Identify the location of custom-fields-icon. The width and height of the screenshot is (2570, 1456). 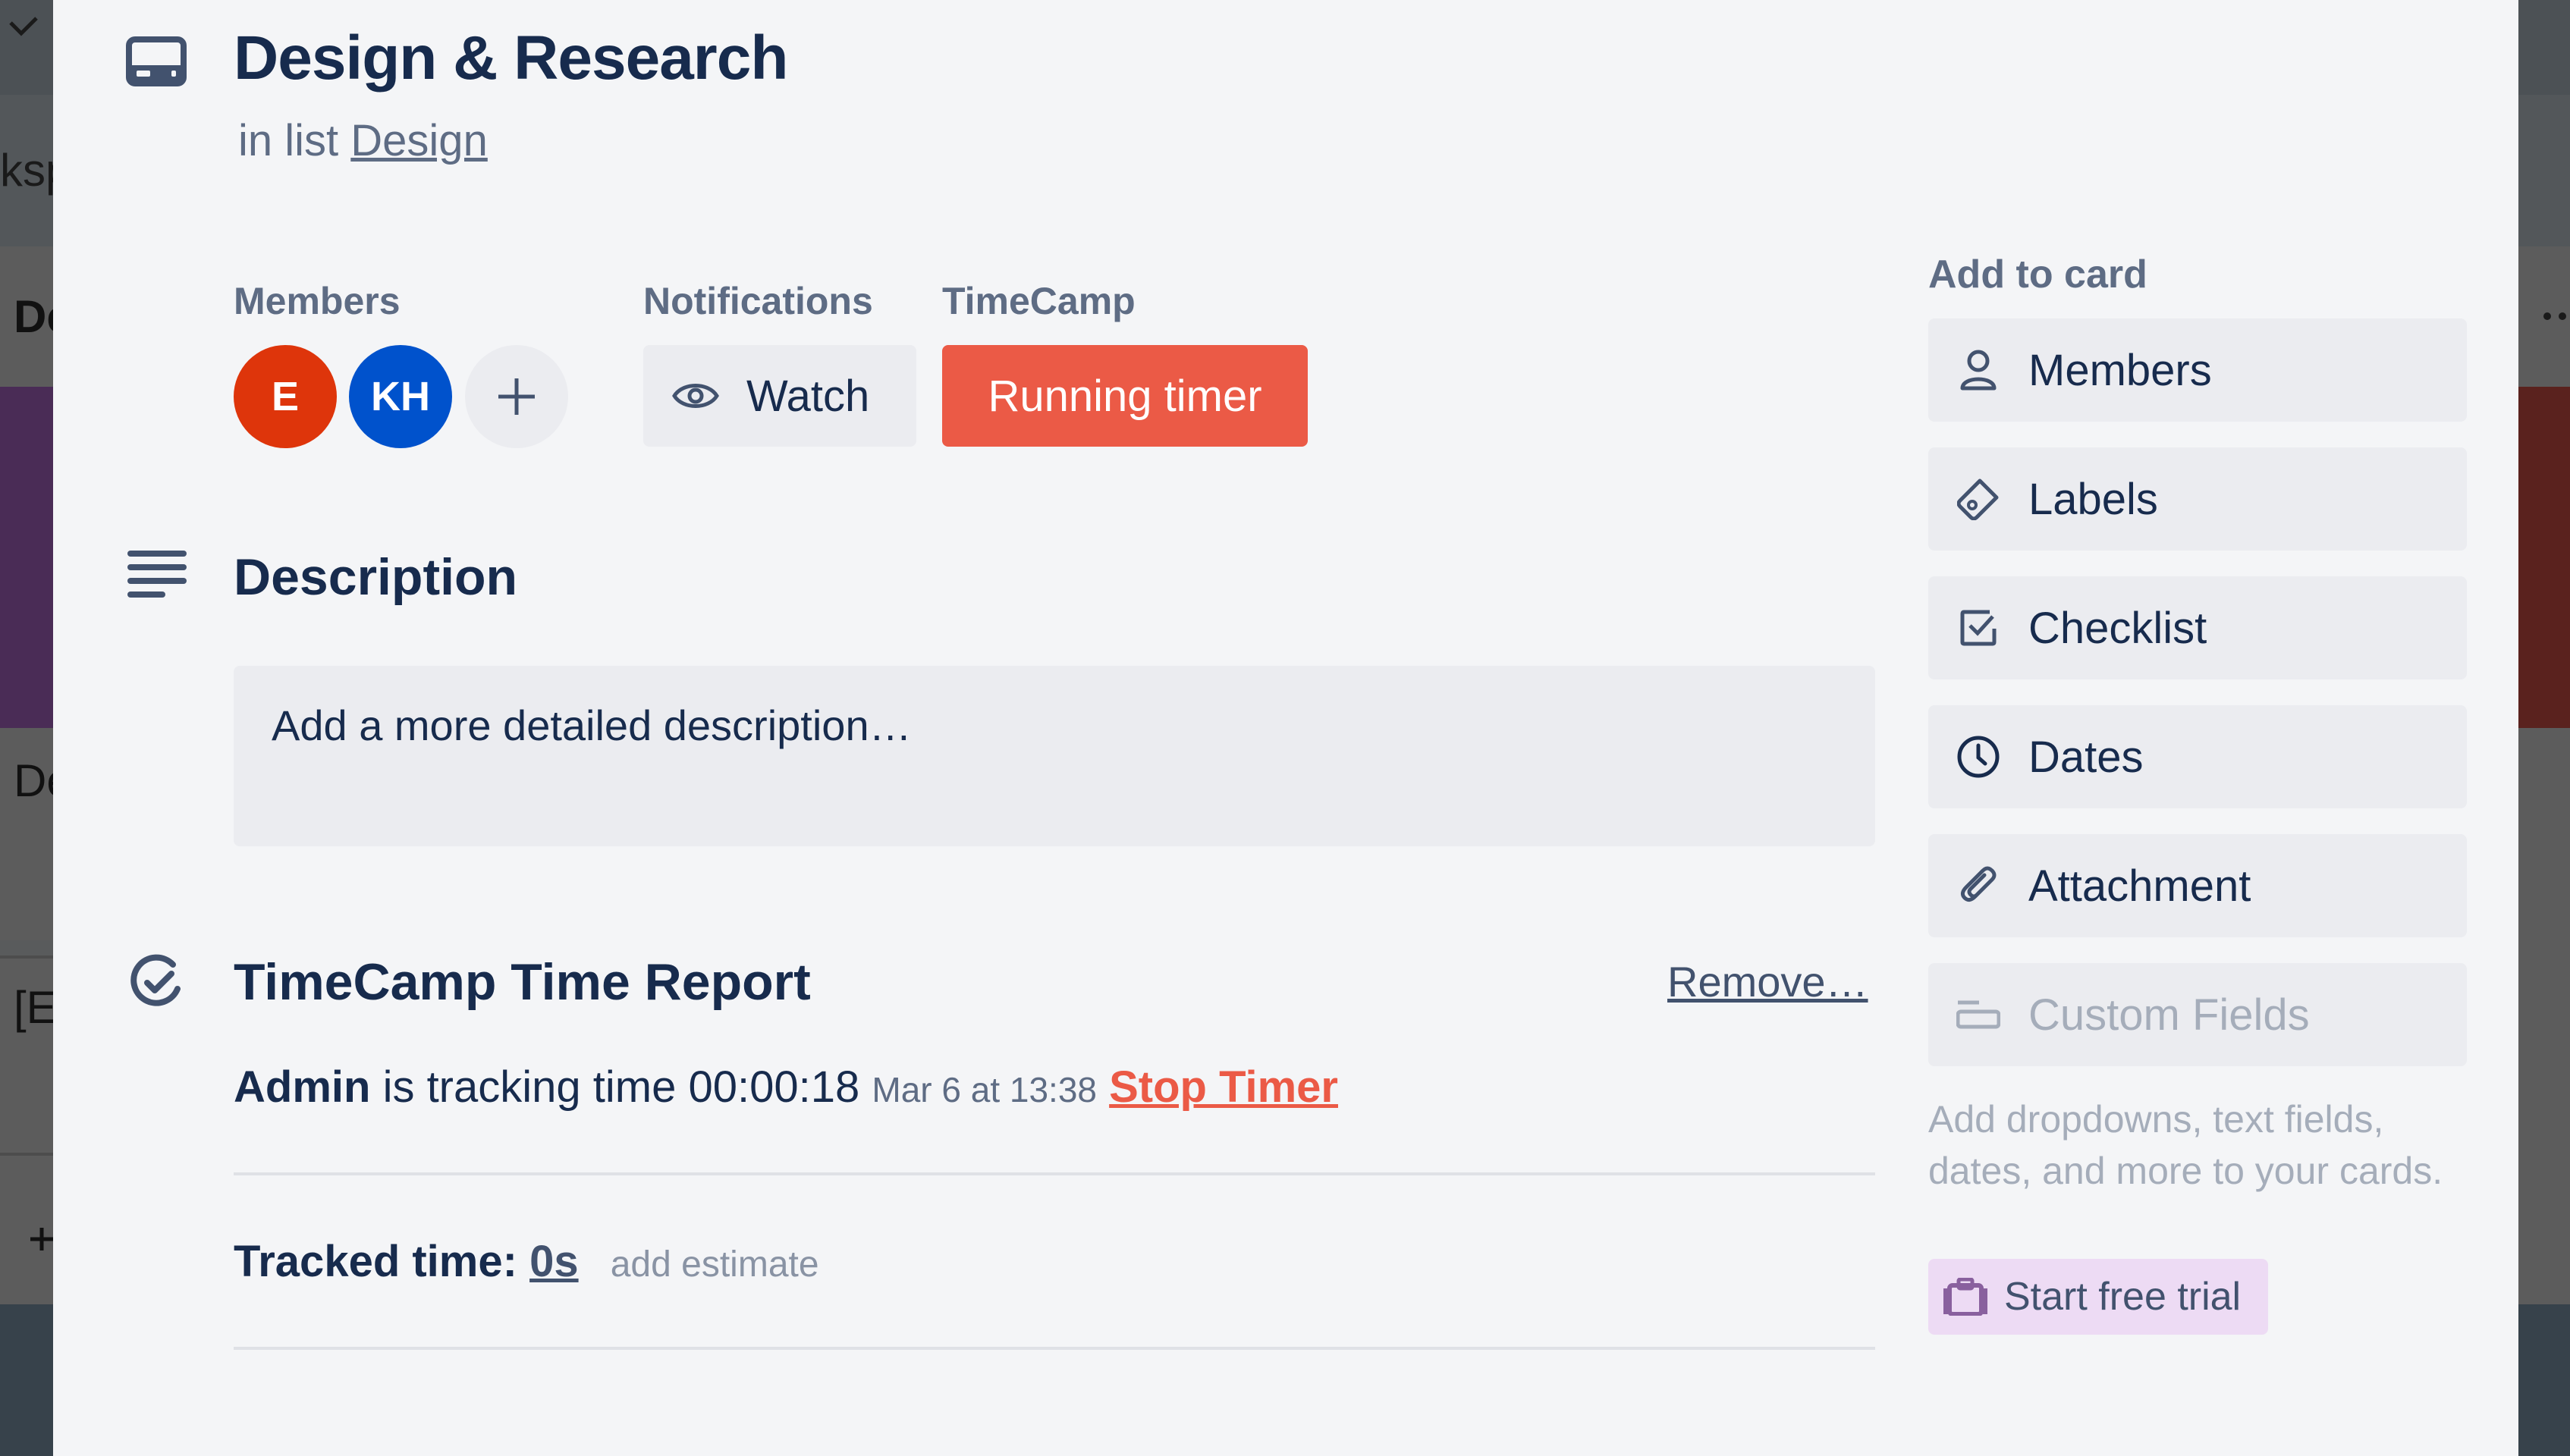
(1978, 1014).